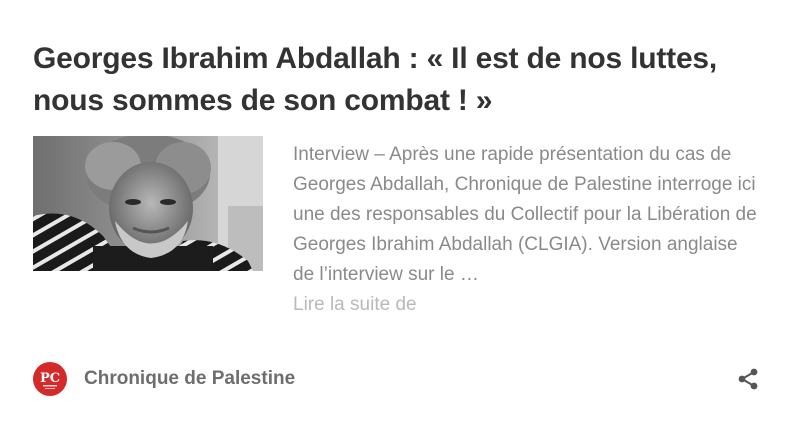  I want to click on portrait-photo, so click(148, 203).